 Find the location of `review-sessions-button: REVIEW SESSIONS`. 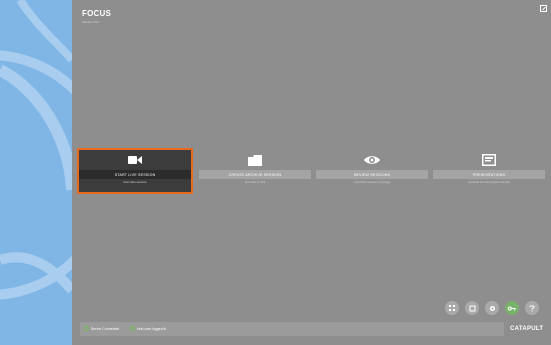

review-sessions-button: REVIEW SESSIONS is located at coordinates (372, 174).